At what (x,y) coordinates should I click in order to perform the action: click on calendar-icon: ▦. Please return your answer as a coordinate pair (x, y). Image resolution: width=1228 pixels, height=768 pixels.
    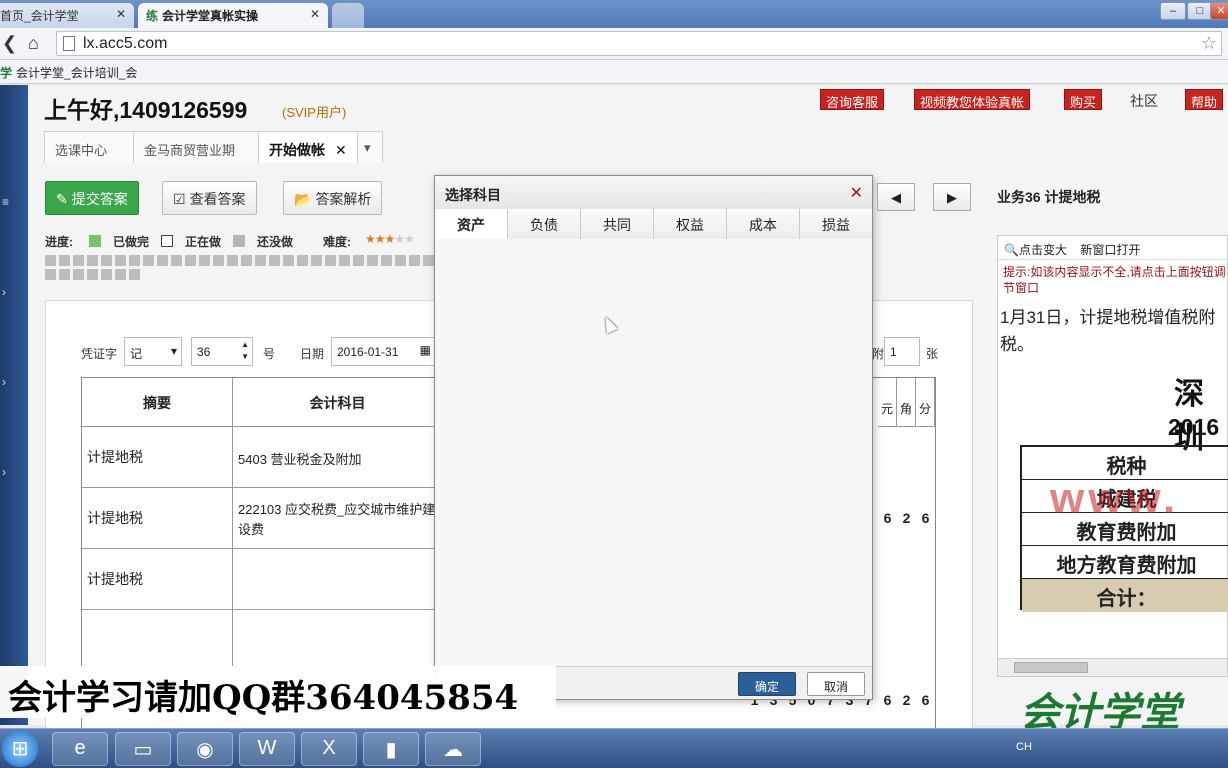
    Looking at the image, I should click on (425, 350).